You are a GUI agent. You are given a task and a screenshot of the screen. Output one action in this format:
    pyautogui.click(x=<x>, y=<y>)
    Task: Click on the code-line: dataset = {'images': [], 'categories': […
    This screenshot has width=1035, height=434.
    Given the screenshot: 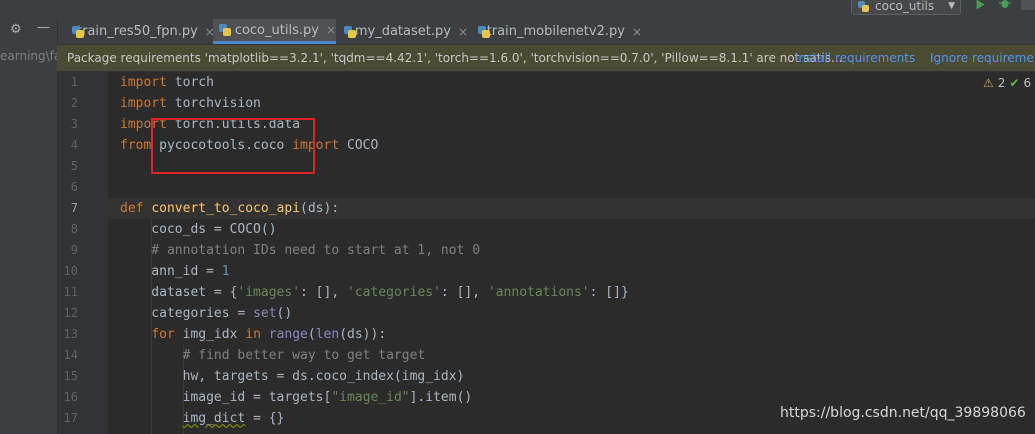 What is the action you would take?
    pyautogui.click(x=374, y=292)
    